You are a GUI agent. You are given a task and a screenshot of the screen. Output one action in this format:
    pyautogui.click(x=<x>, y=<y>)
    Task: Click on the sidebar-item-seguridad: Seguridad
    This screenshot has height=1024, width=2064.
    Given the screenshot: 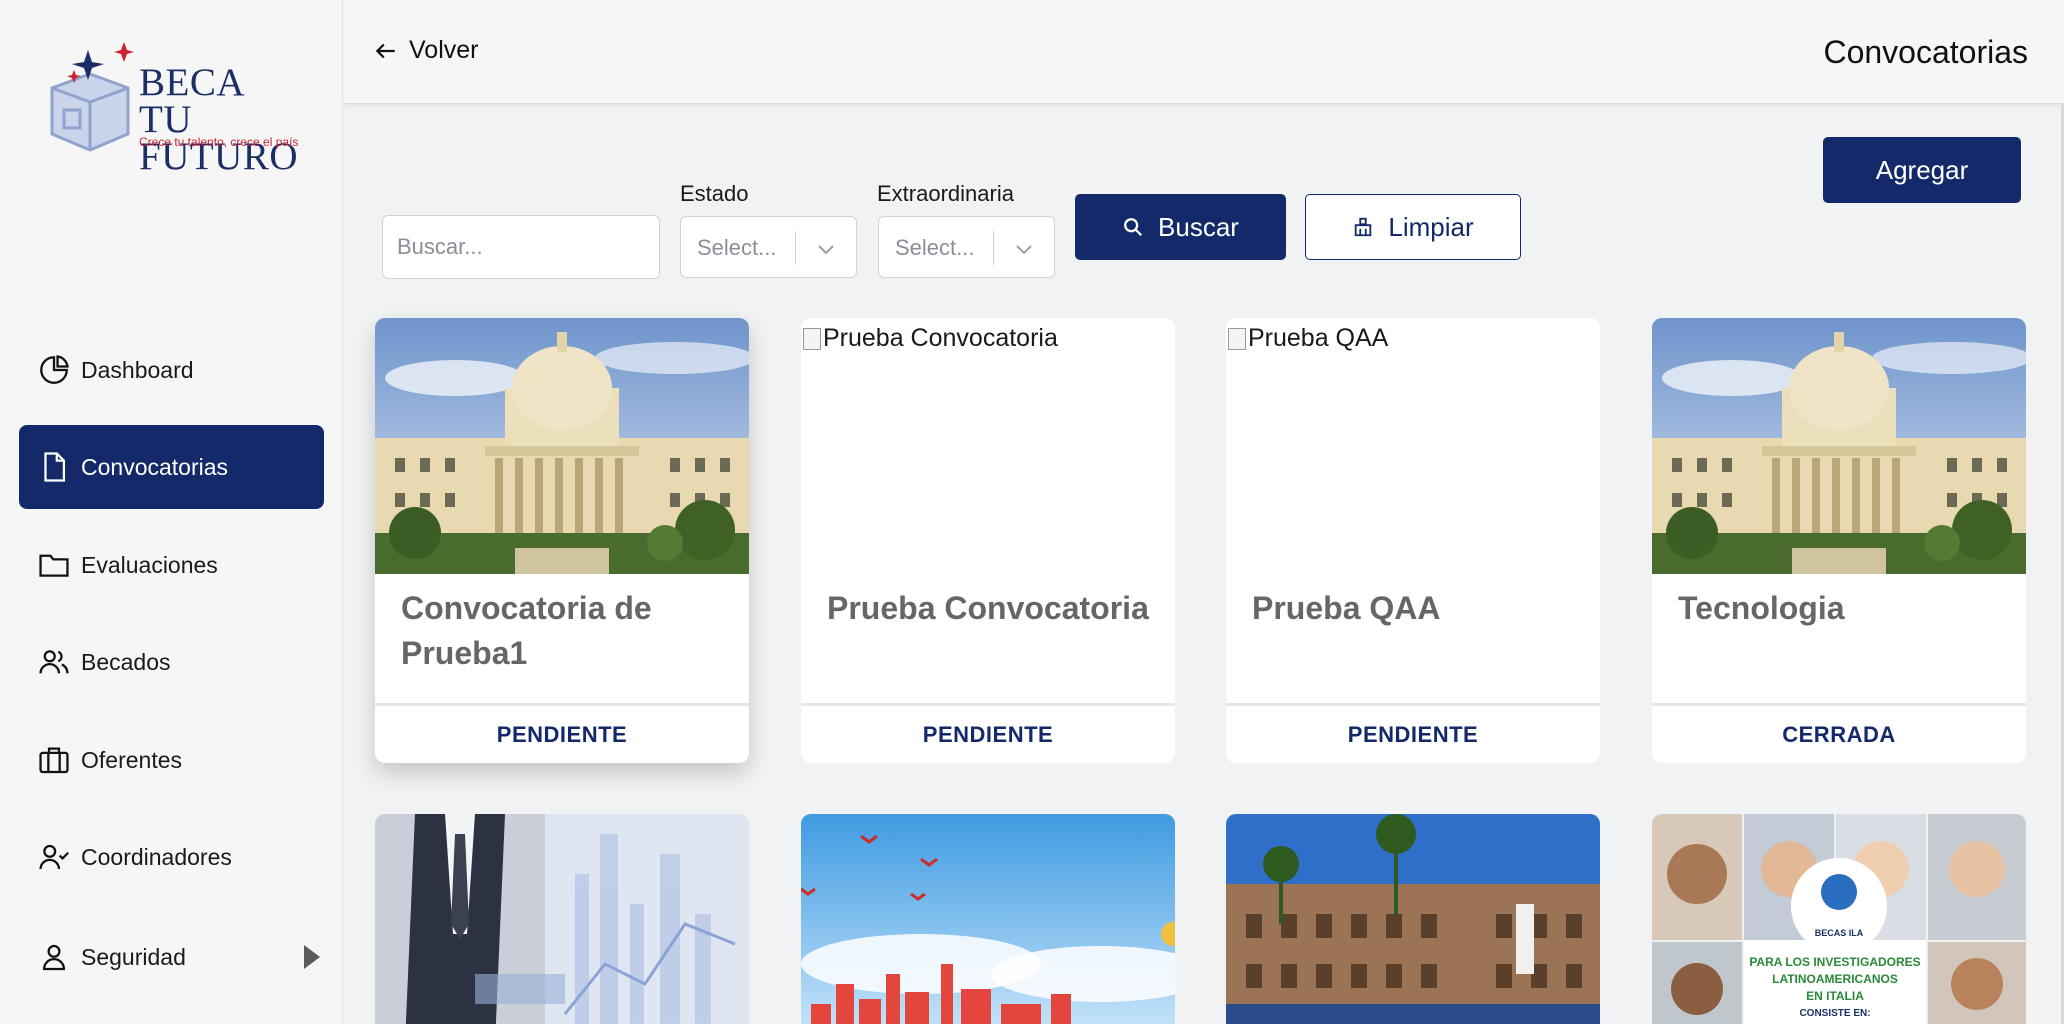 What is the action you would take?
    pyautogui.click(x=171, y=957)
    